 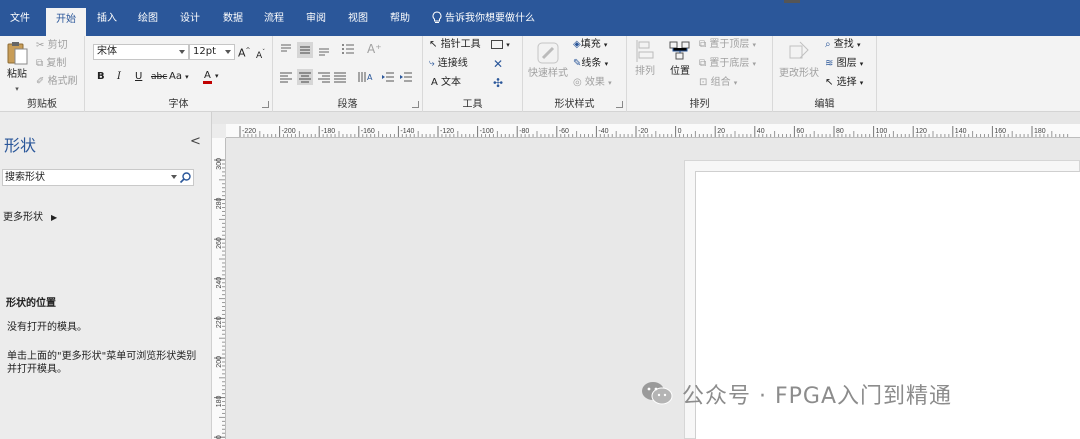 What do you see at coordinates (98, 177) in the screenshot?
I see `shape-search-input: 搜索形状` at bounding box center [98, 177].